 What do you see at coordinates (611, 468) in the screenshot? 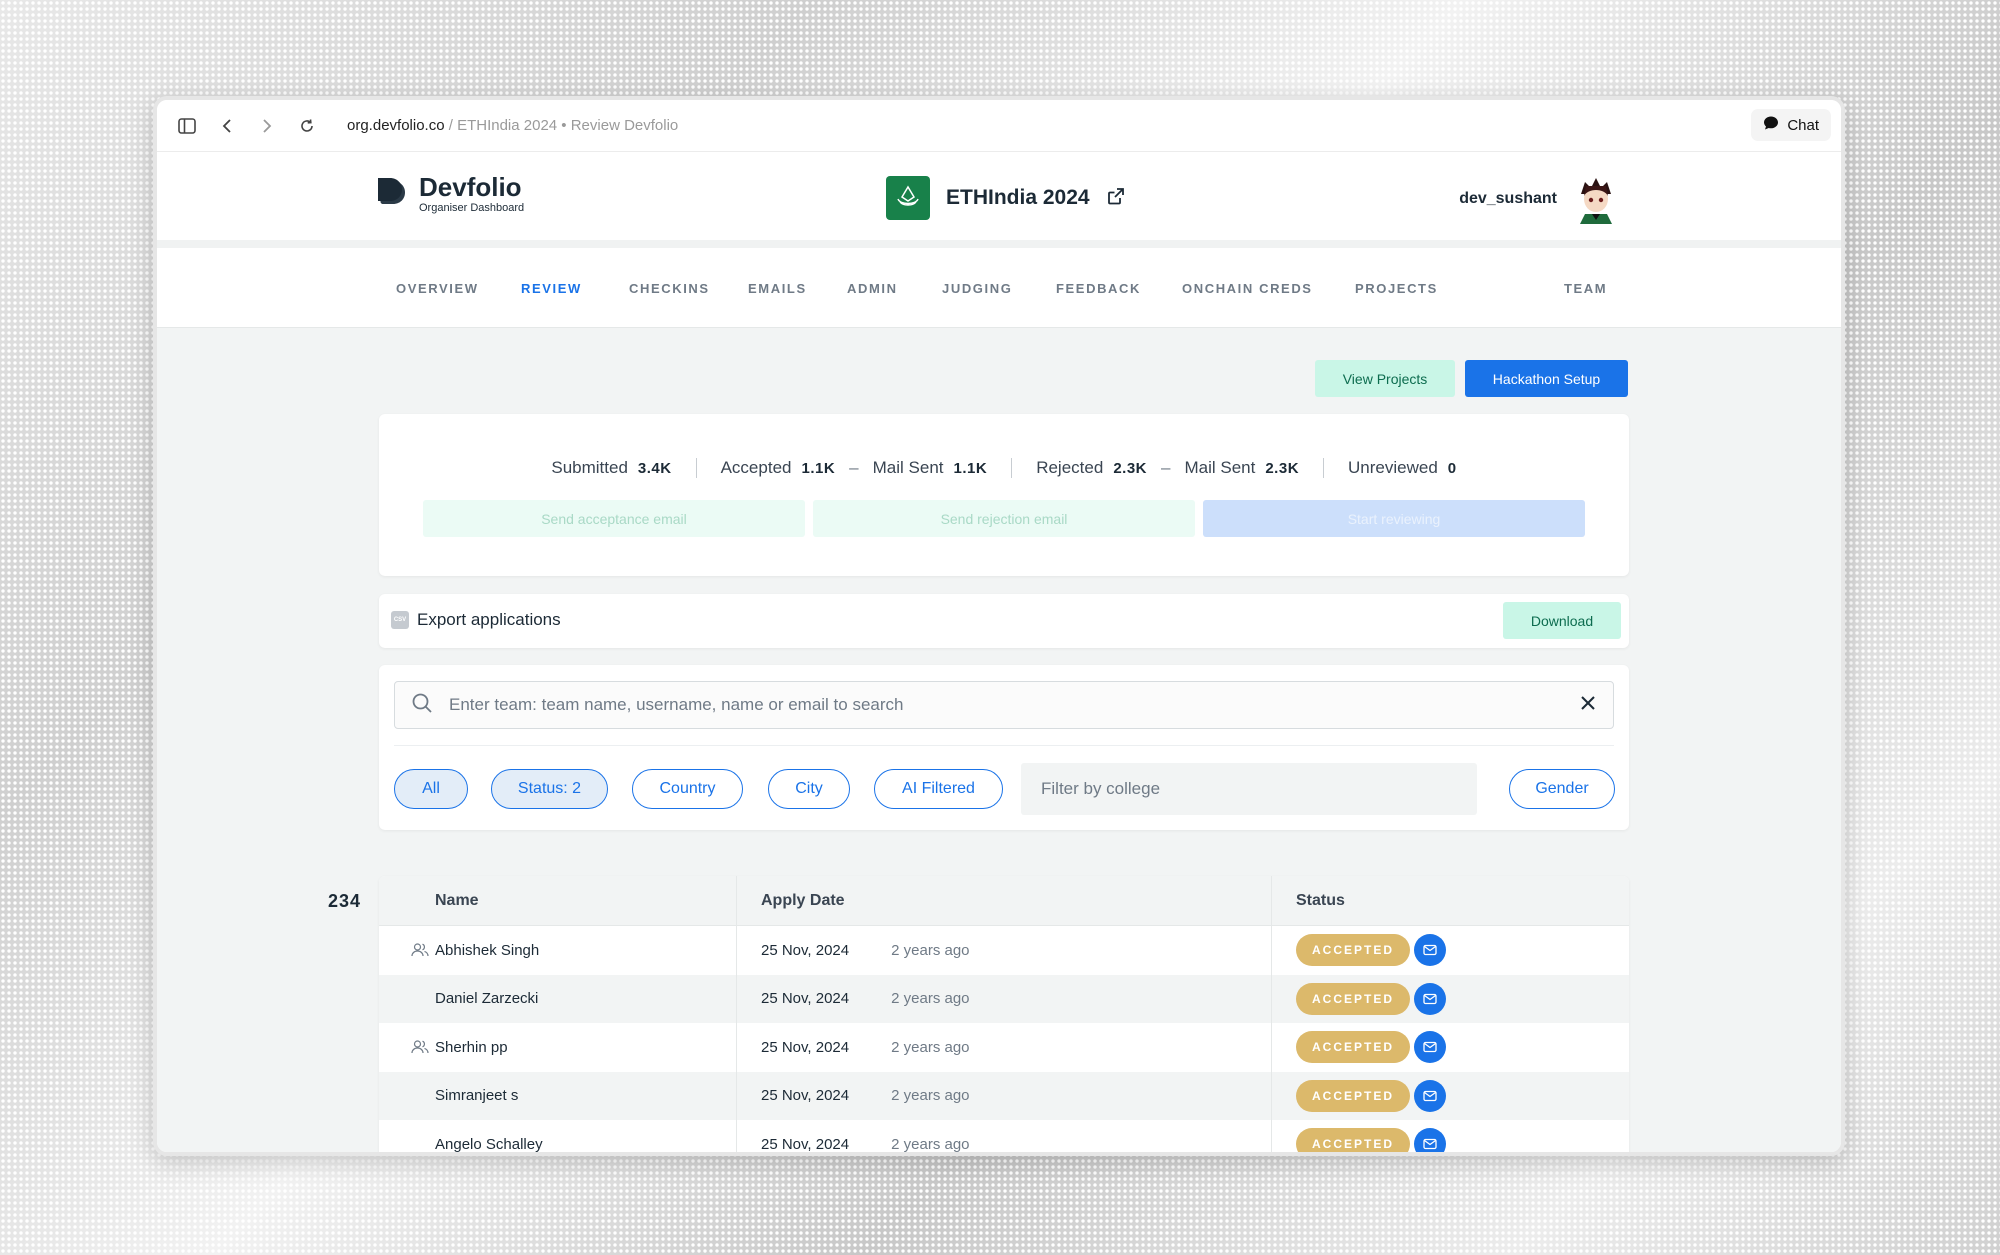
I see `stat-submitted: Submitted 3.4K` at bounding box center [611, 468].